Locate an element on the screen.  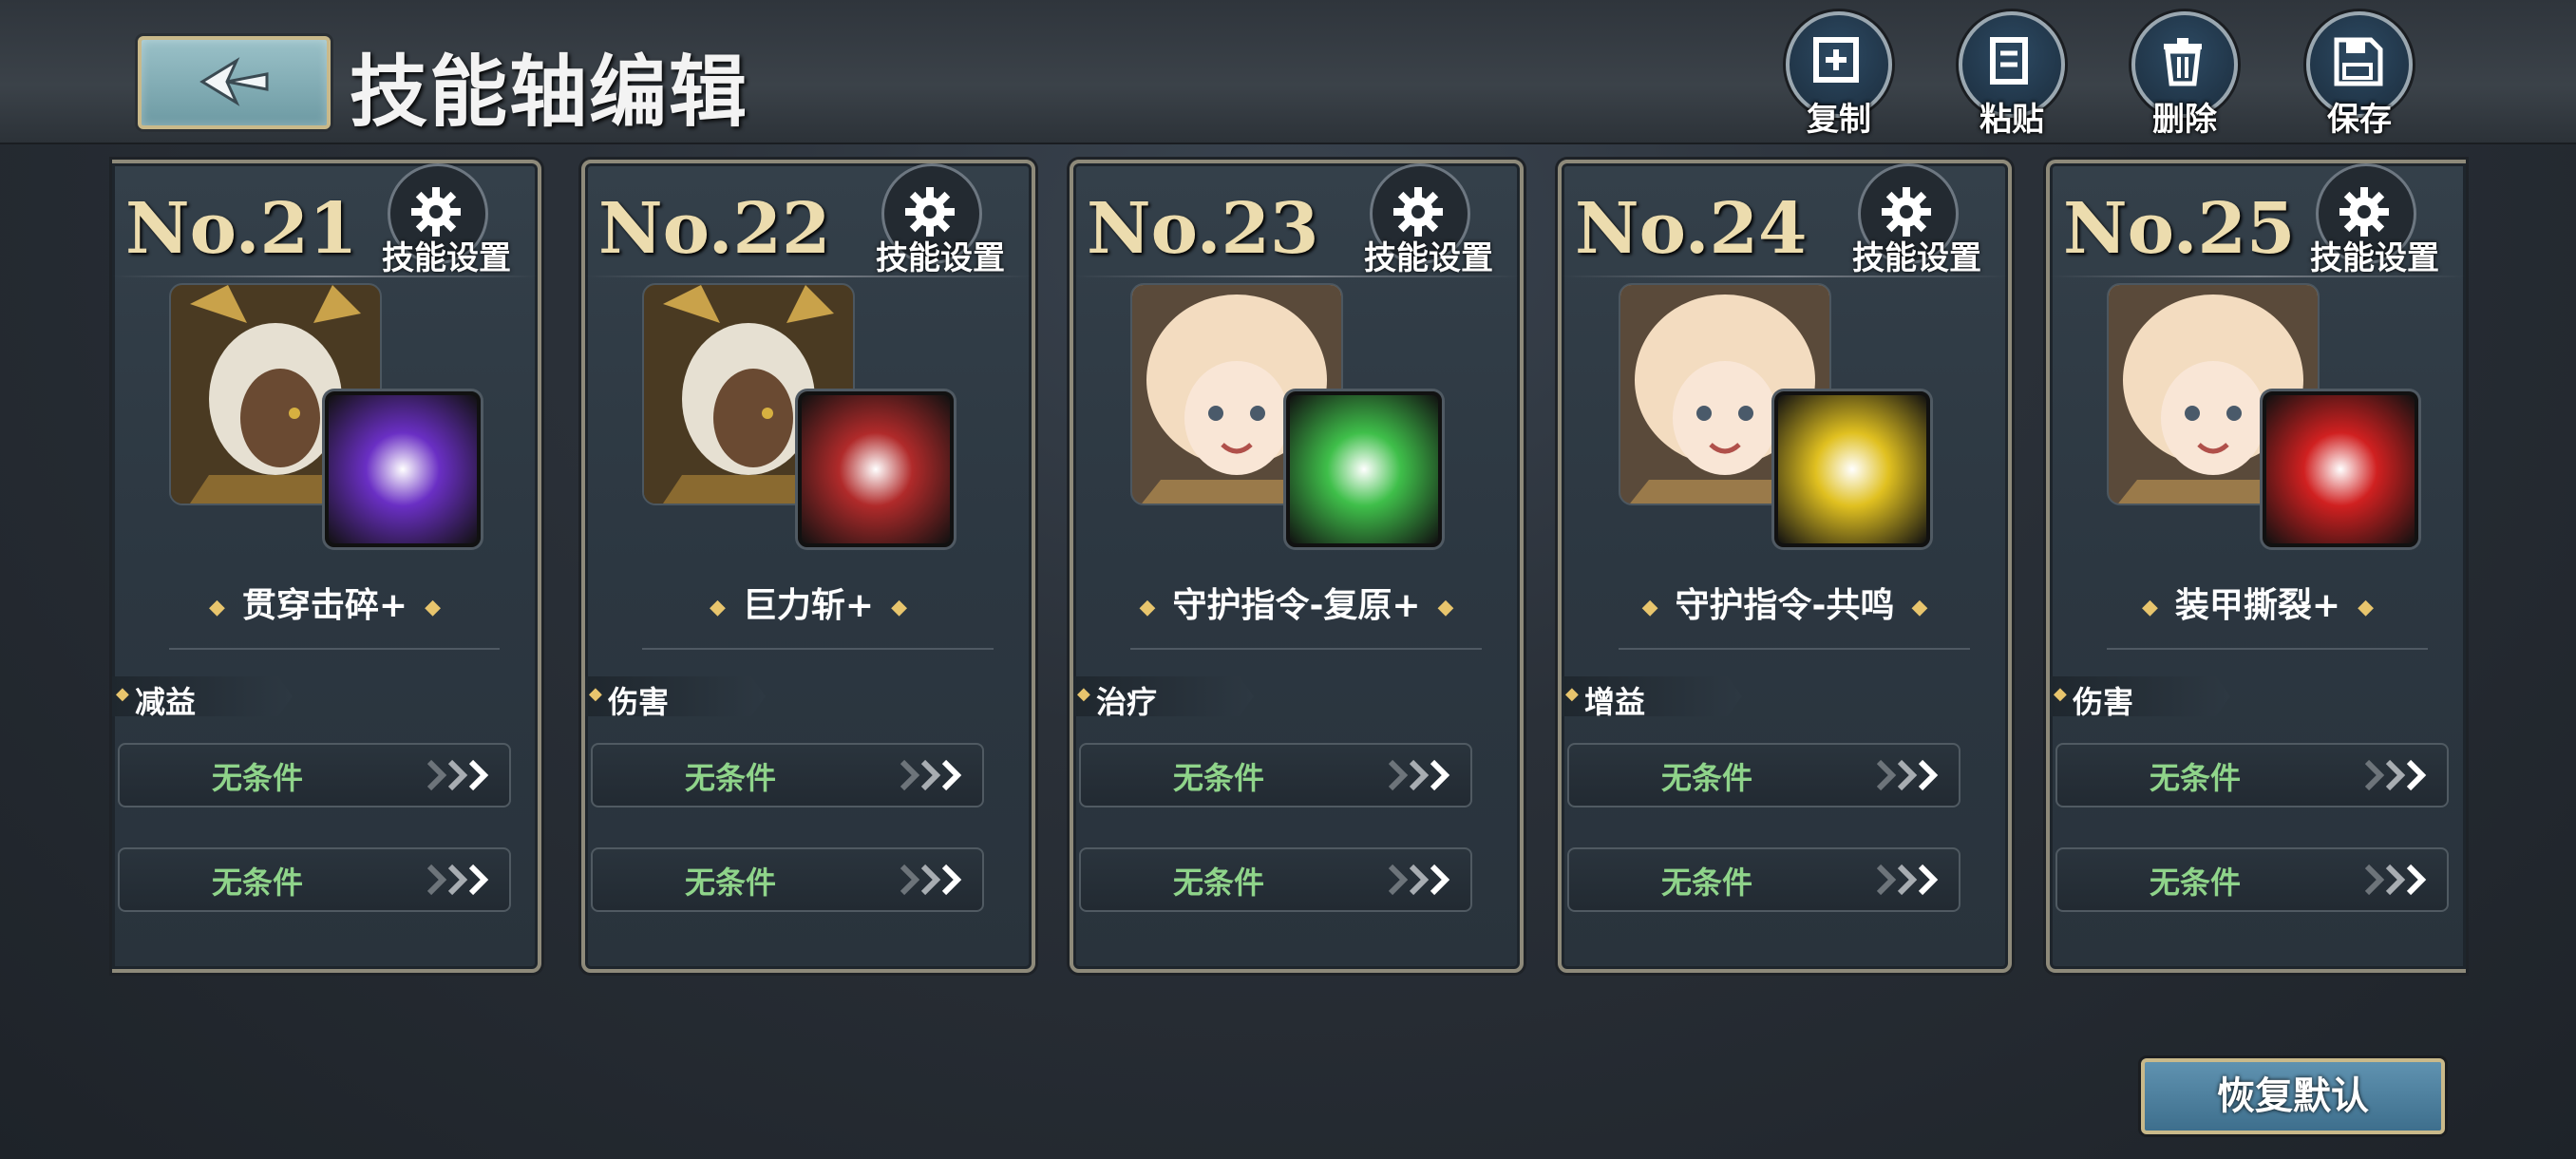
skill-name: 守护指令-共鸣 is located at coordinates (1785, 605).